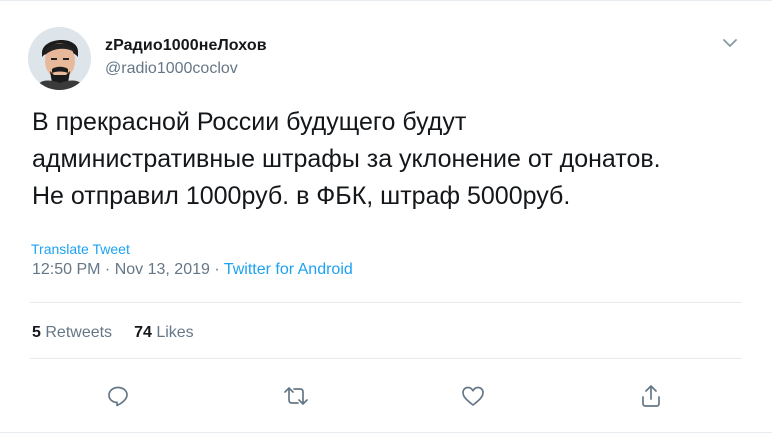  I want to click on avatar-image, so click(59, 58).